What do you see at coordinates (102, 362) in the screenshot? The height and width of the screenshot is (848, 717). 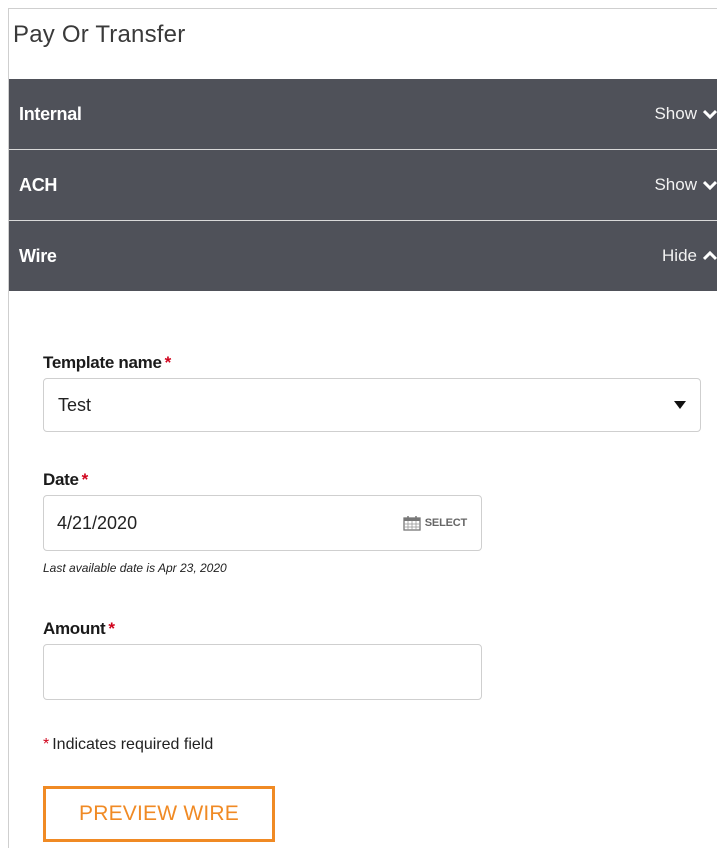 I see `template-name-label-text: Template name` at bounding box center [102, 362].